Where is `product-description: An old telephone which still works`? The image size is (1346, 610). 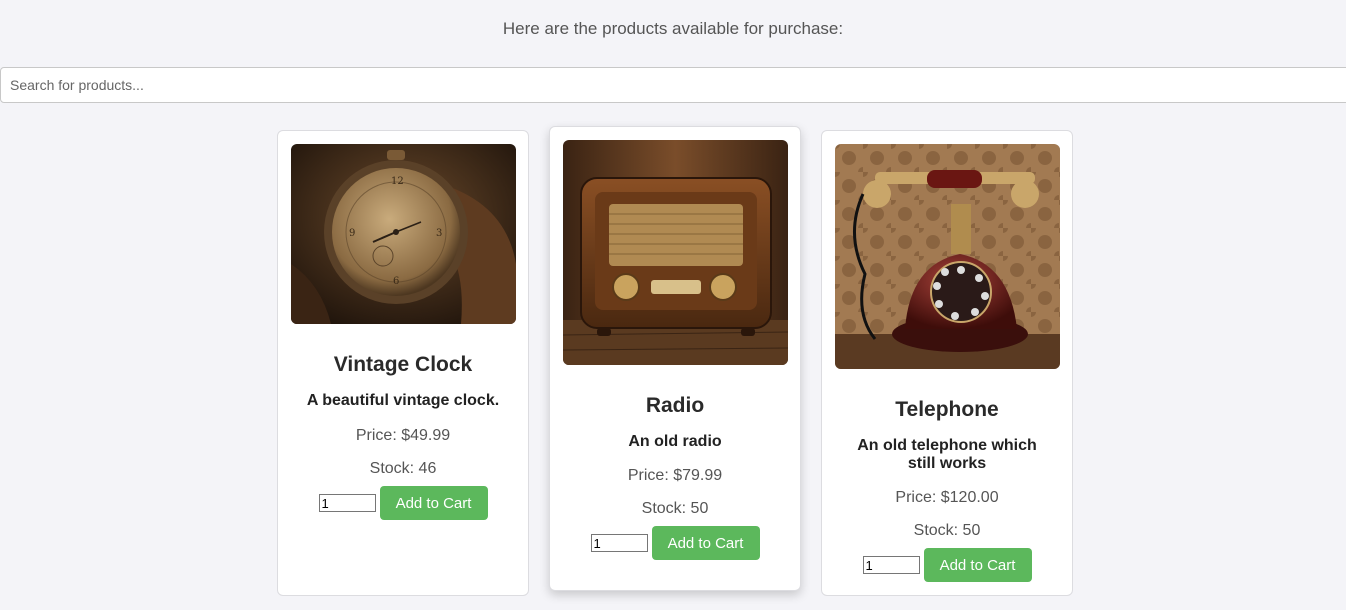 product-description: An old telephone which still works is located at coordinates (947, 454).